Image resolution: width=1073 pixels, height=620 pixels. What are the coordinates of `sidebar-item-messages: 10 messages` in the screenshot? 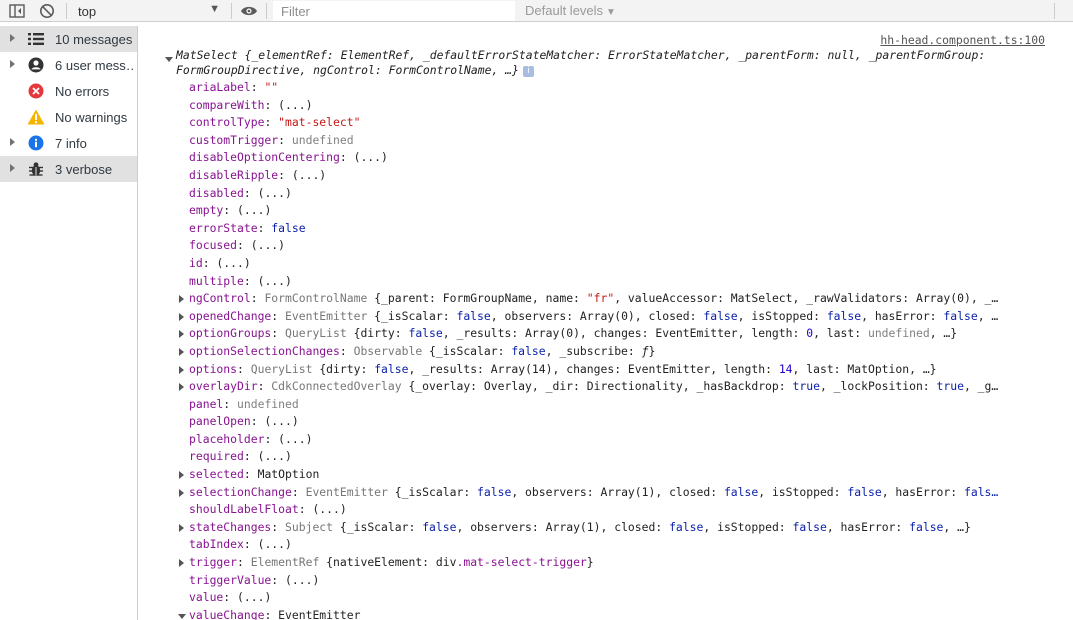 It's located at (68, 39).